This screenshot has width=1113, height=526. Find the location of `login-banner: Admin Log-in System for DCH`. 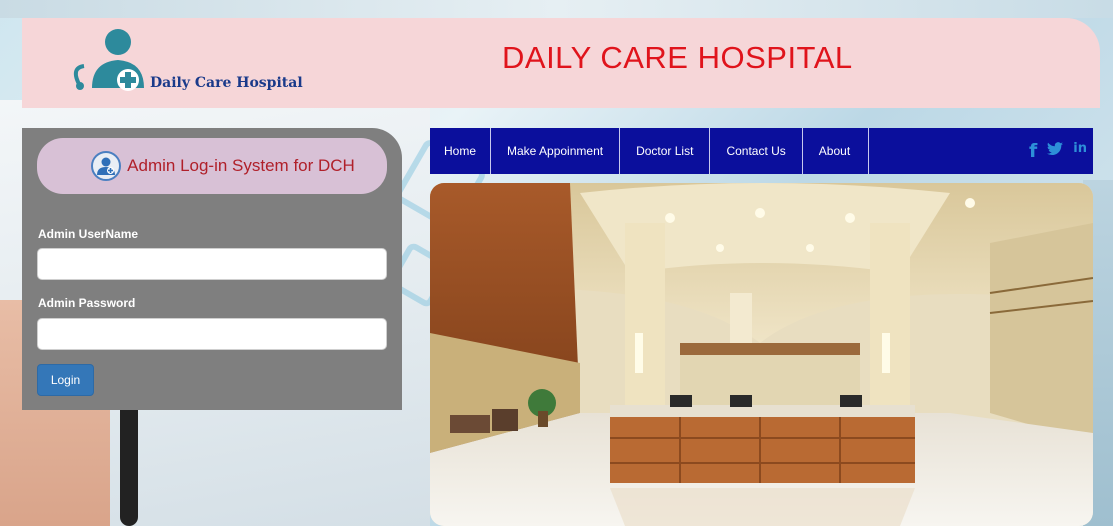

login-banner: Admin Log-in System for DCH is located at coordinates (212, 166).